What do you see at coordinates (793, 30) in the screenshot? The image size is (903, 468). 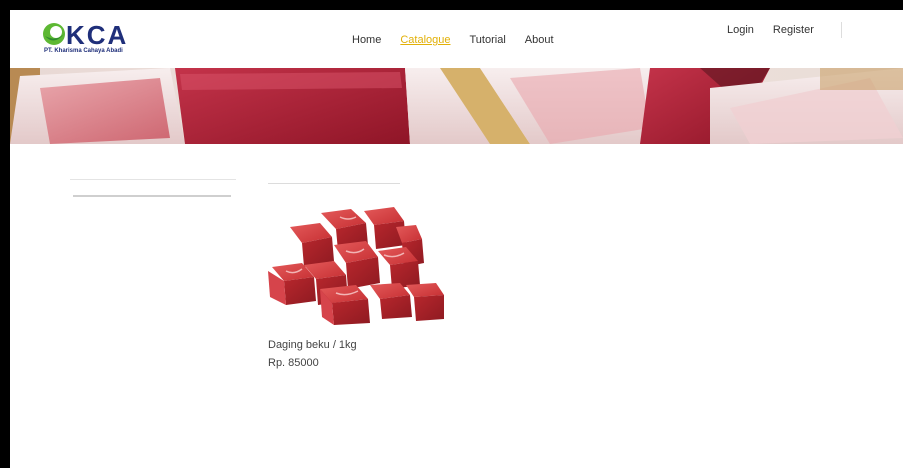 I see `register-link: Register` at bounding box center [793, 30].